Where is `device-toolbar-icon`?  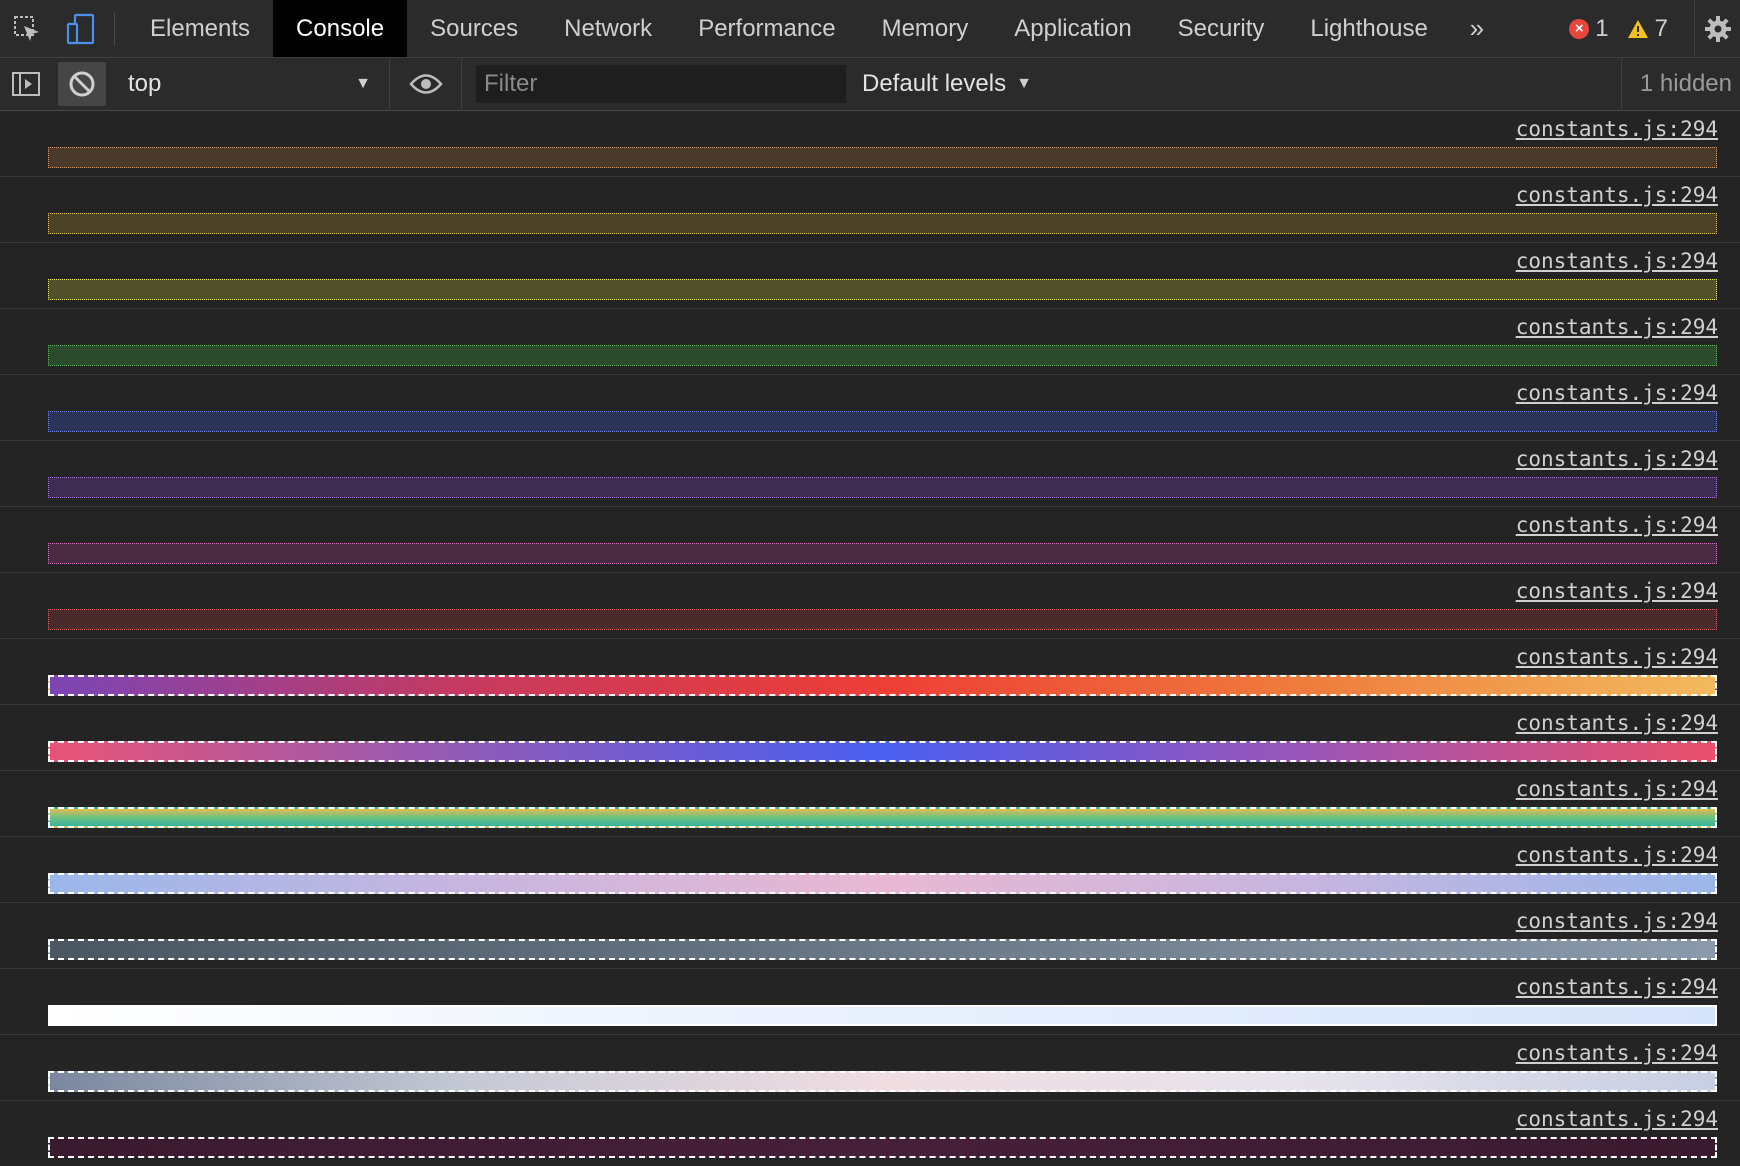
device-toolbar-icon is located at coordinates (80, 29).